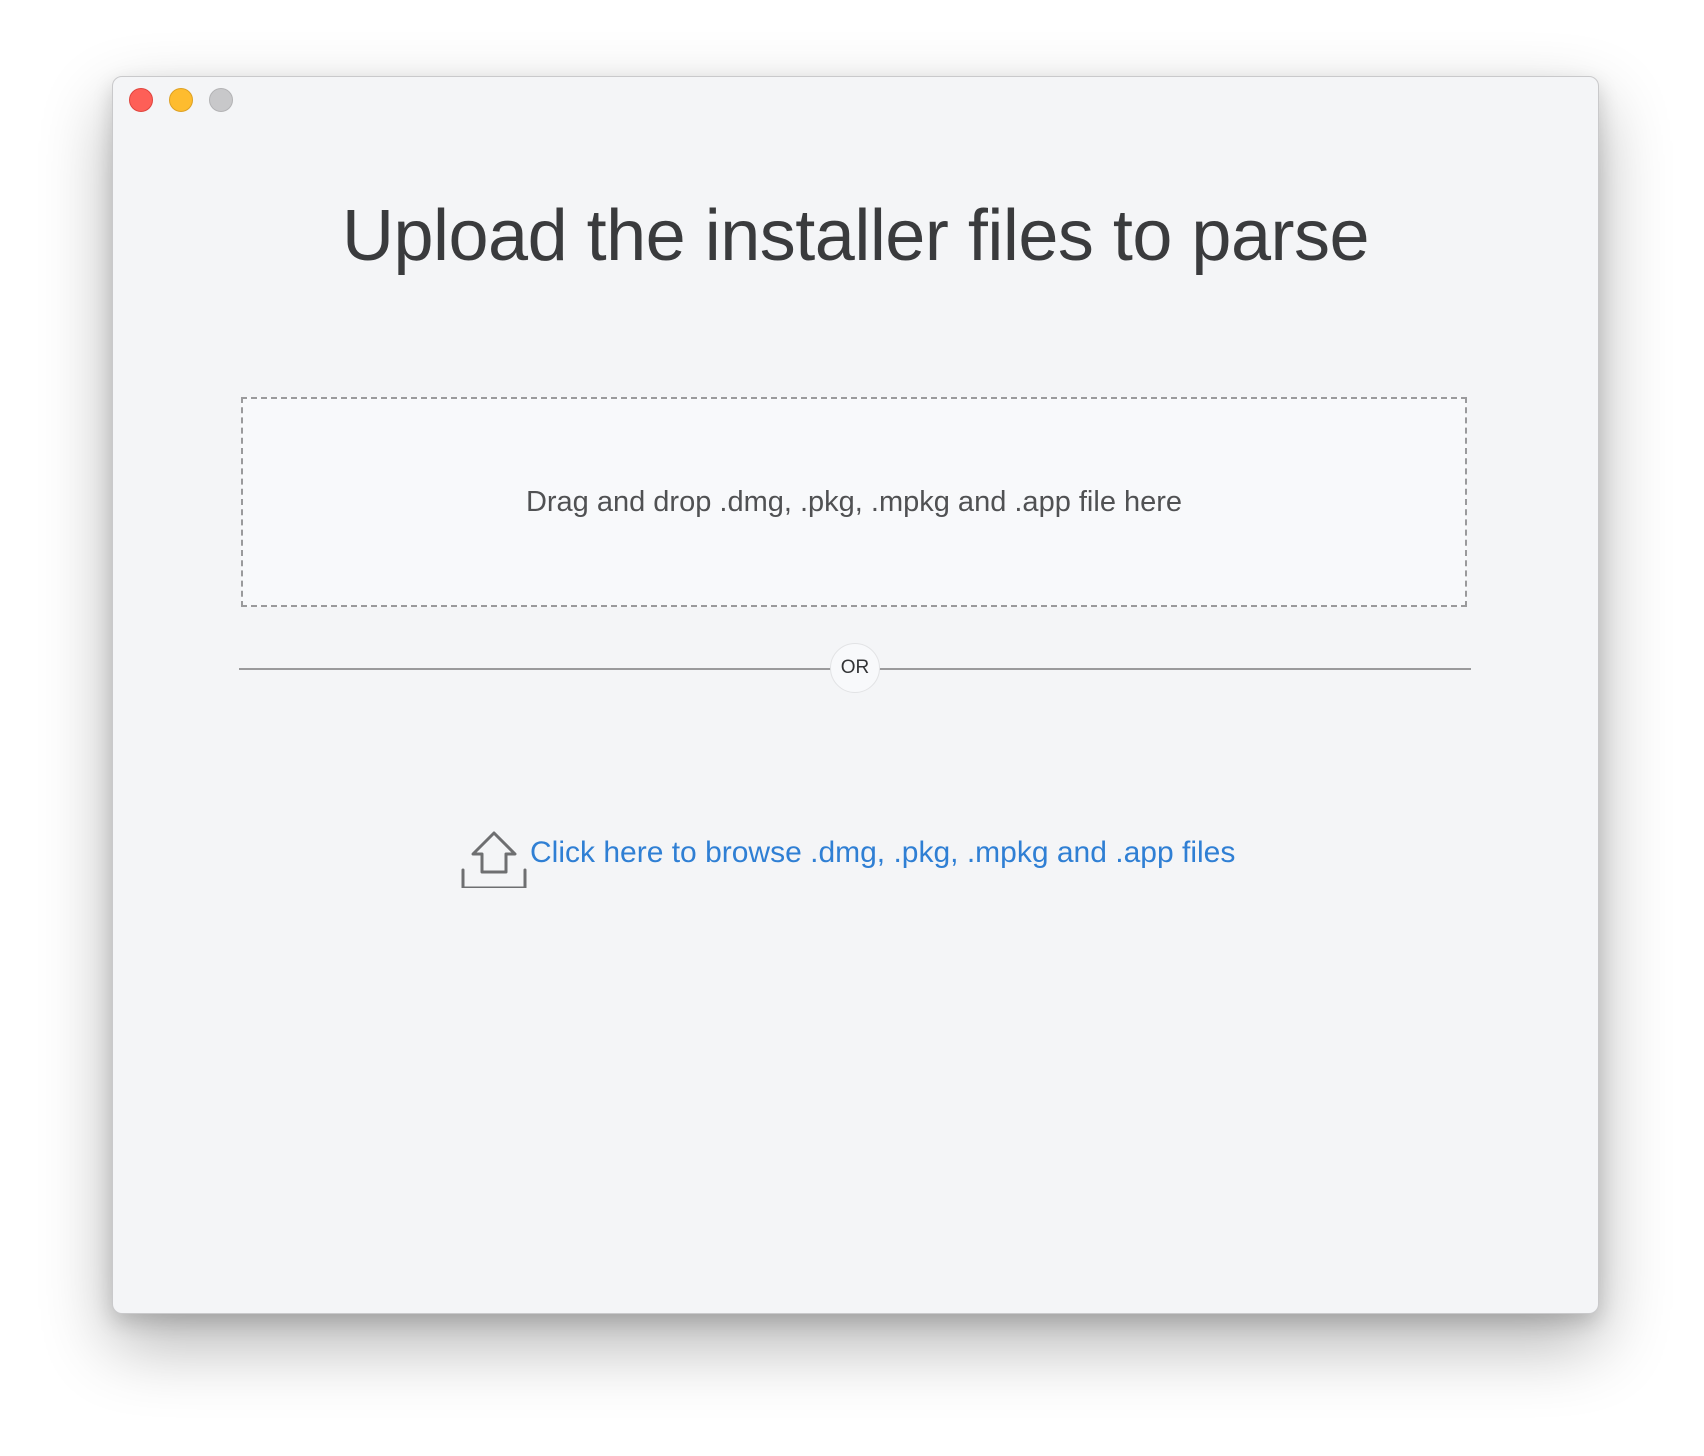 The height and width of the screenshot is (1456, 1704). I want to click on close-icon, so click(141, 100).